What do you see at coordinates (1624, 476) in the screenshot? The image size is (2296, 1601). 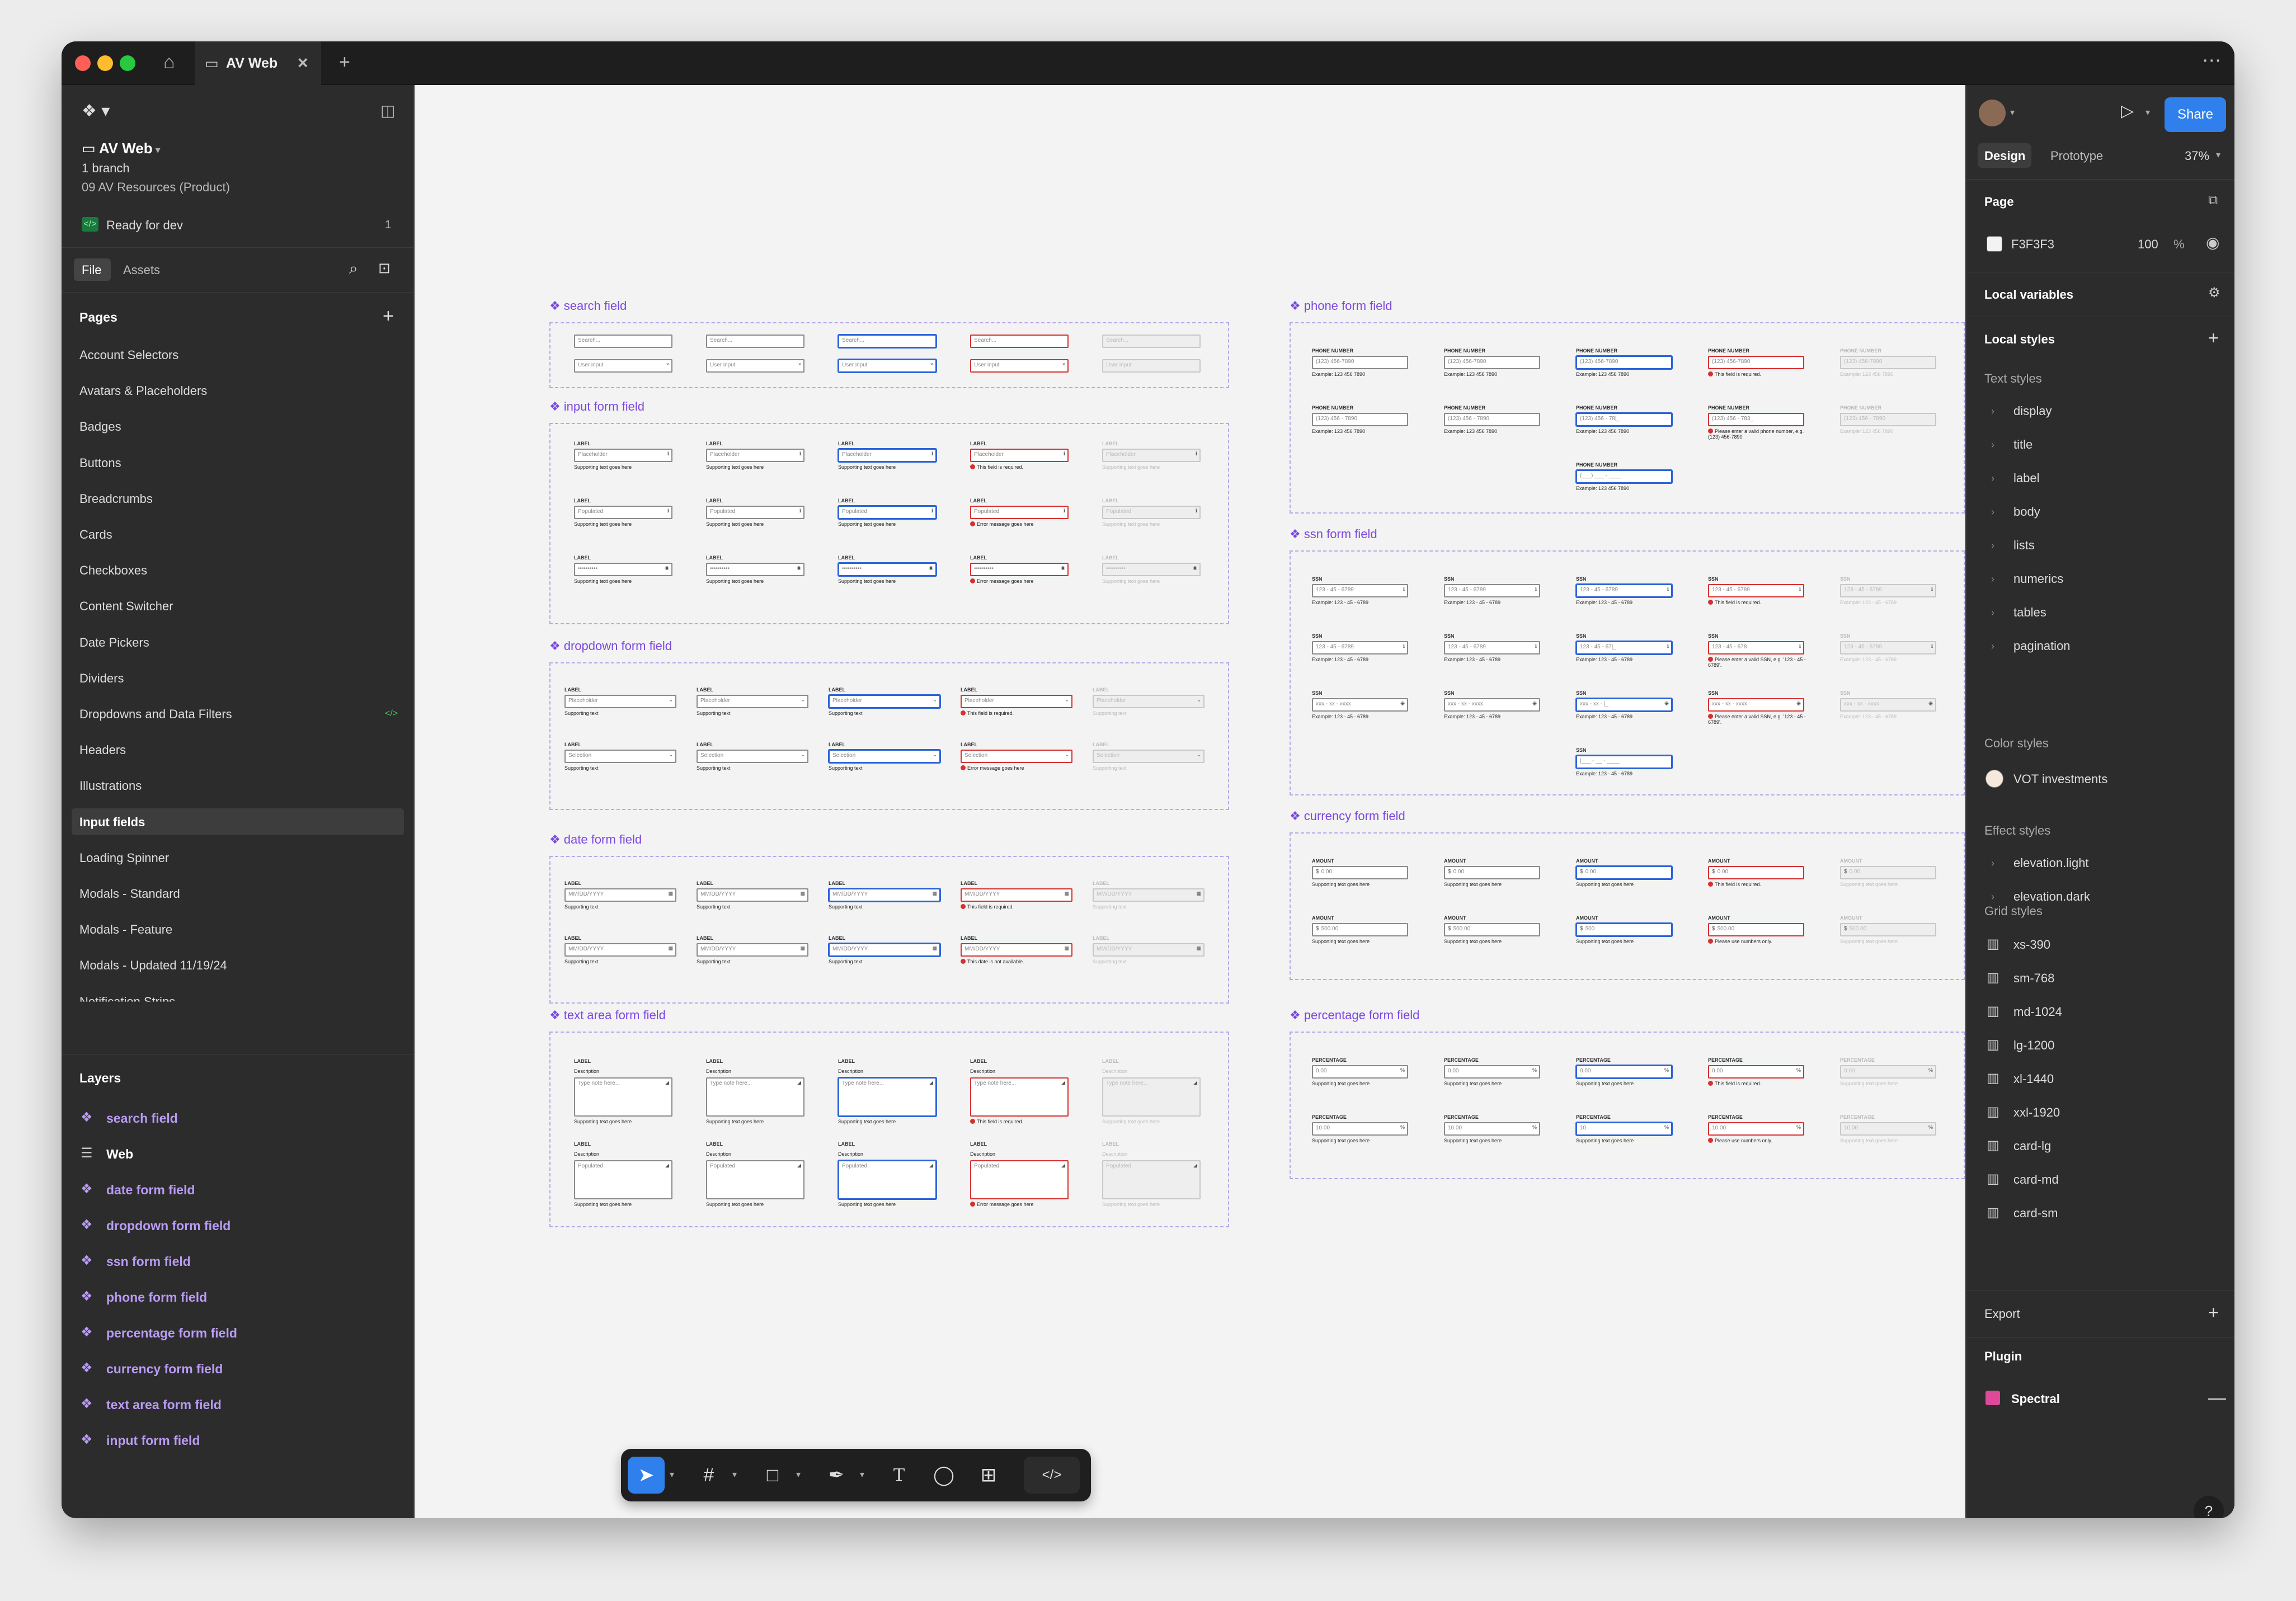 I see `phone-input: (___) ___ - ____` at bounding box center [1624, 476].